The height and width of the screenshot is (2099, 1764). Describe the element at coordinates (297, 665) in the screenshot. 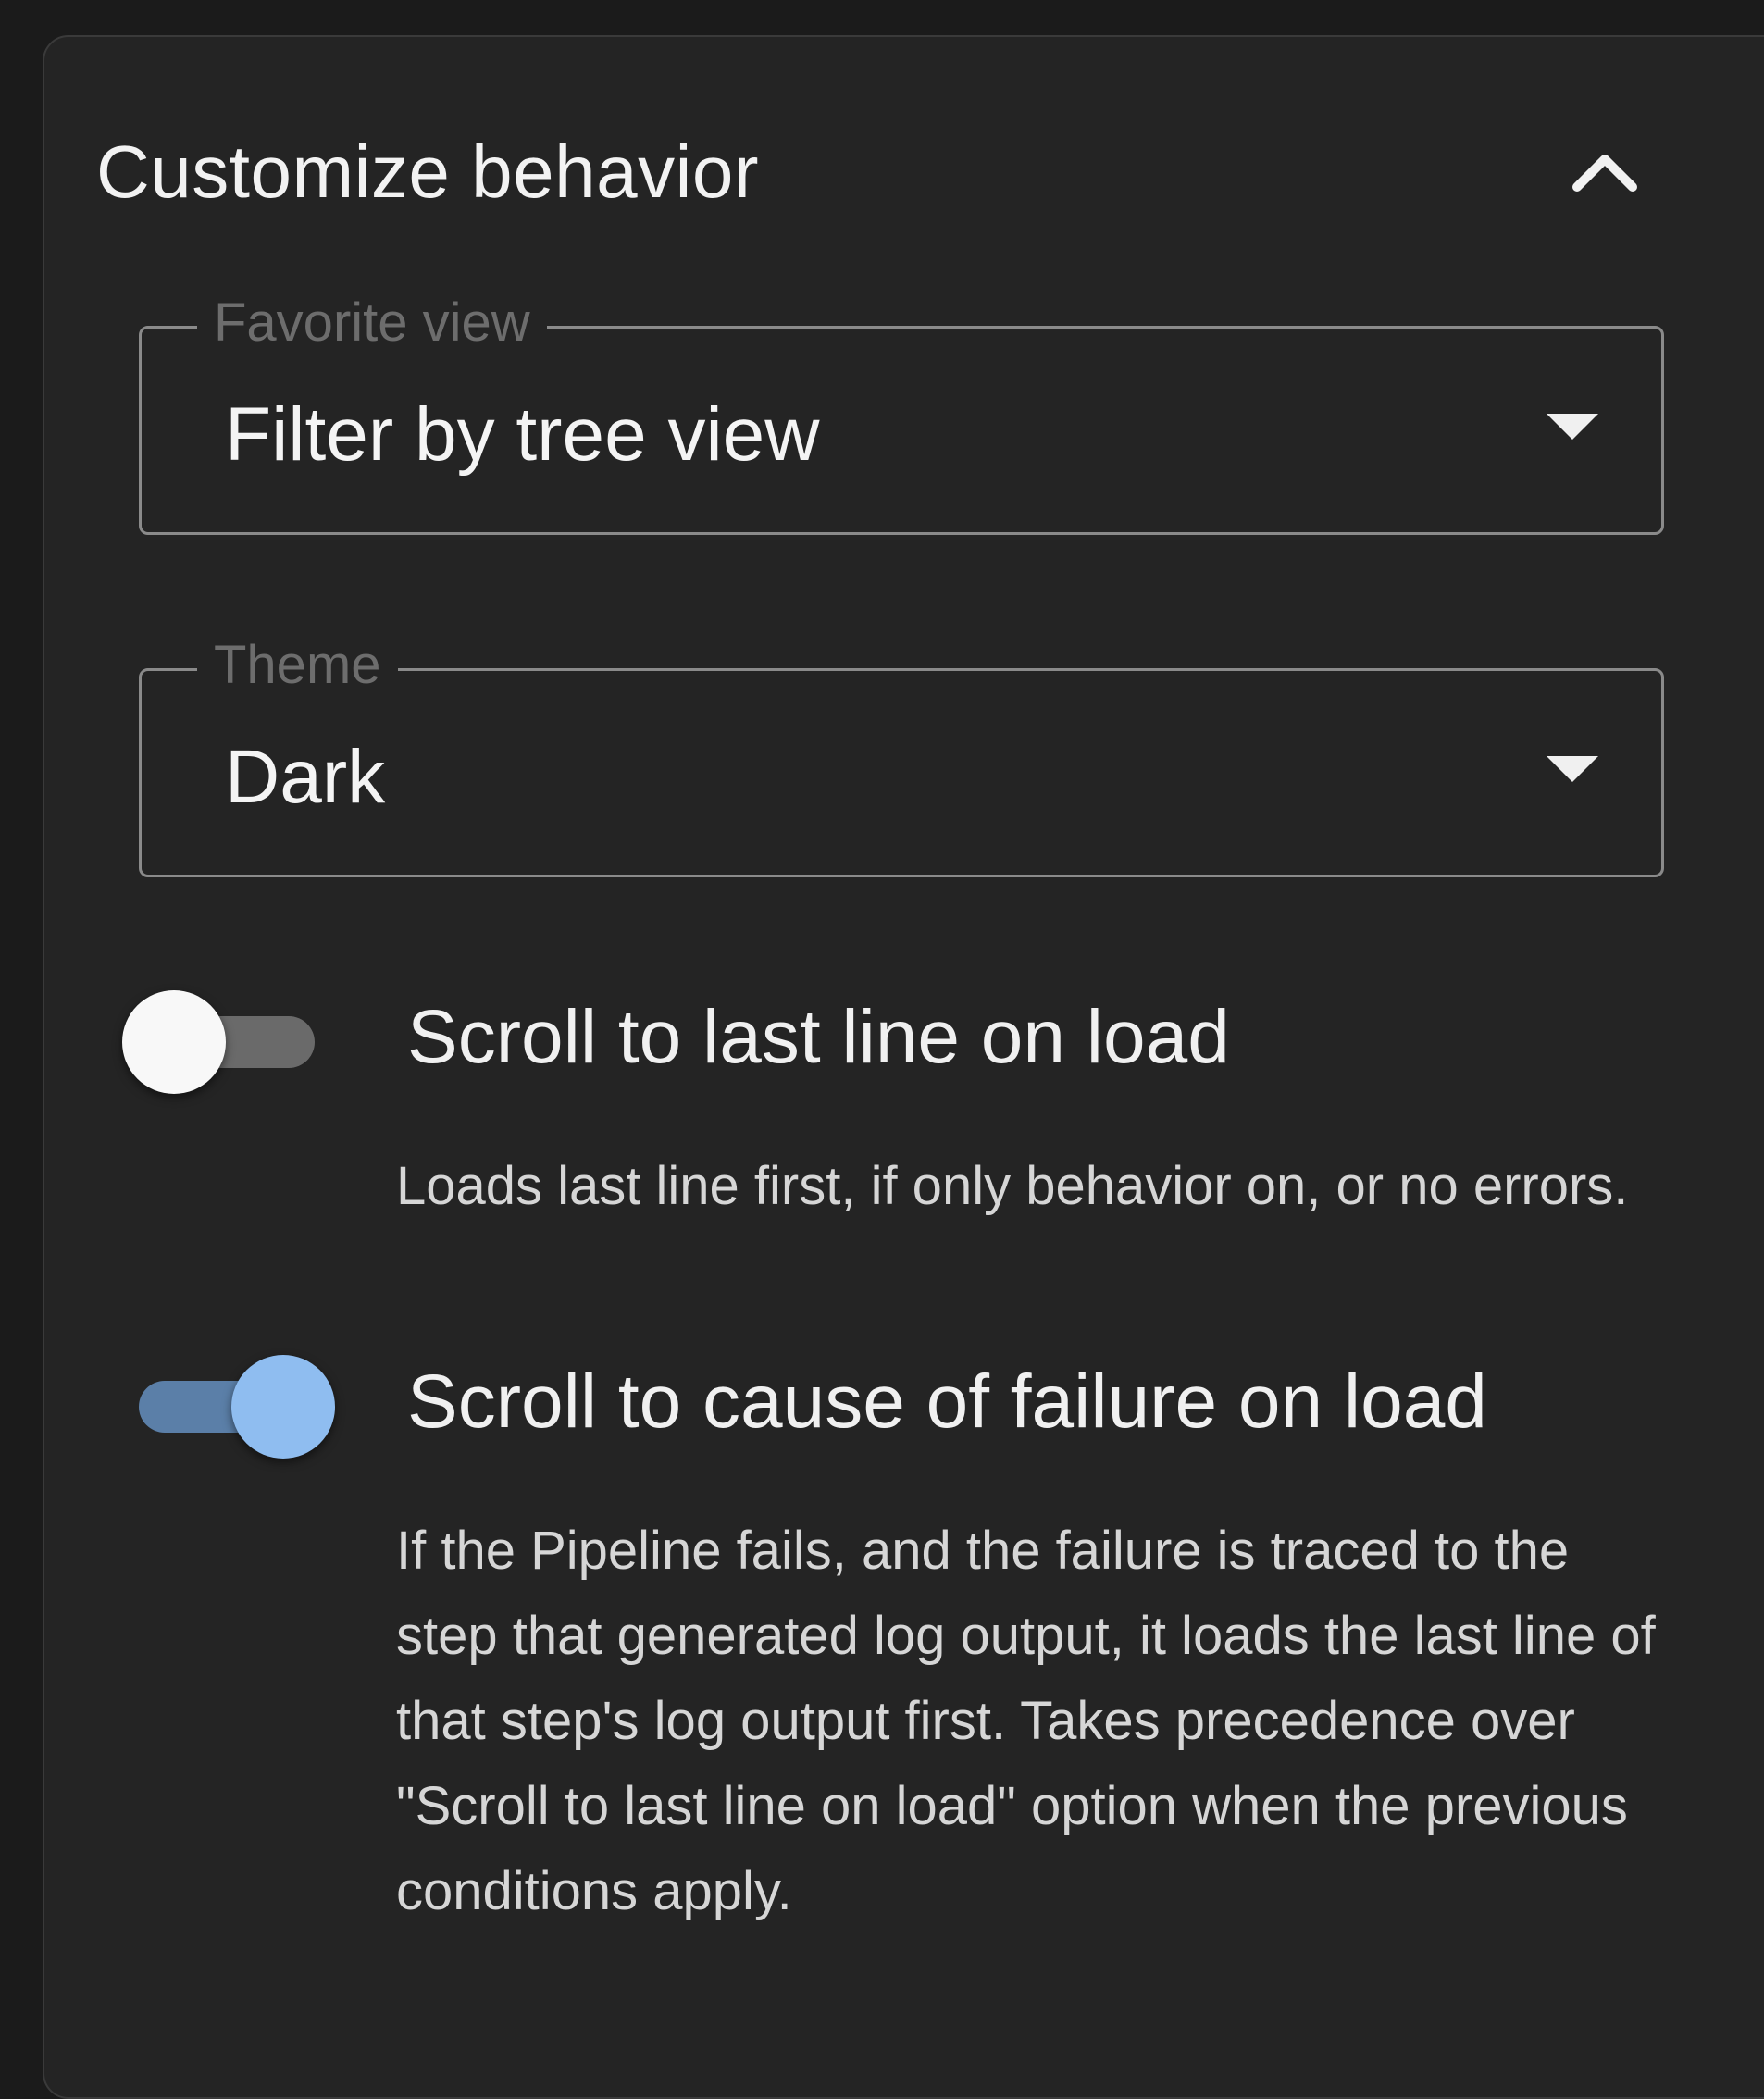

I see `theme-label: Theme` at that location.